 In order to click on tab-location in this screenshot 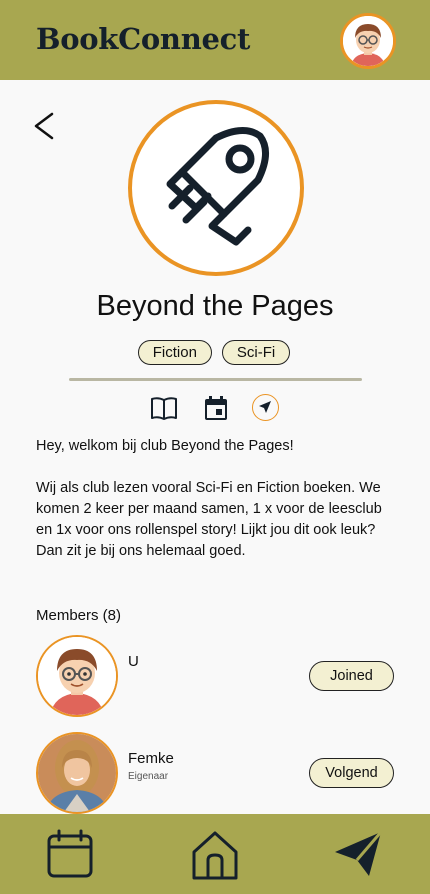, I will do `click(265, 407)`.